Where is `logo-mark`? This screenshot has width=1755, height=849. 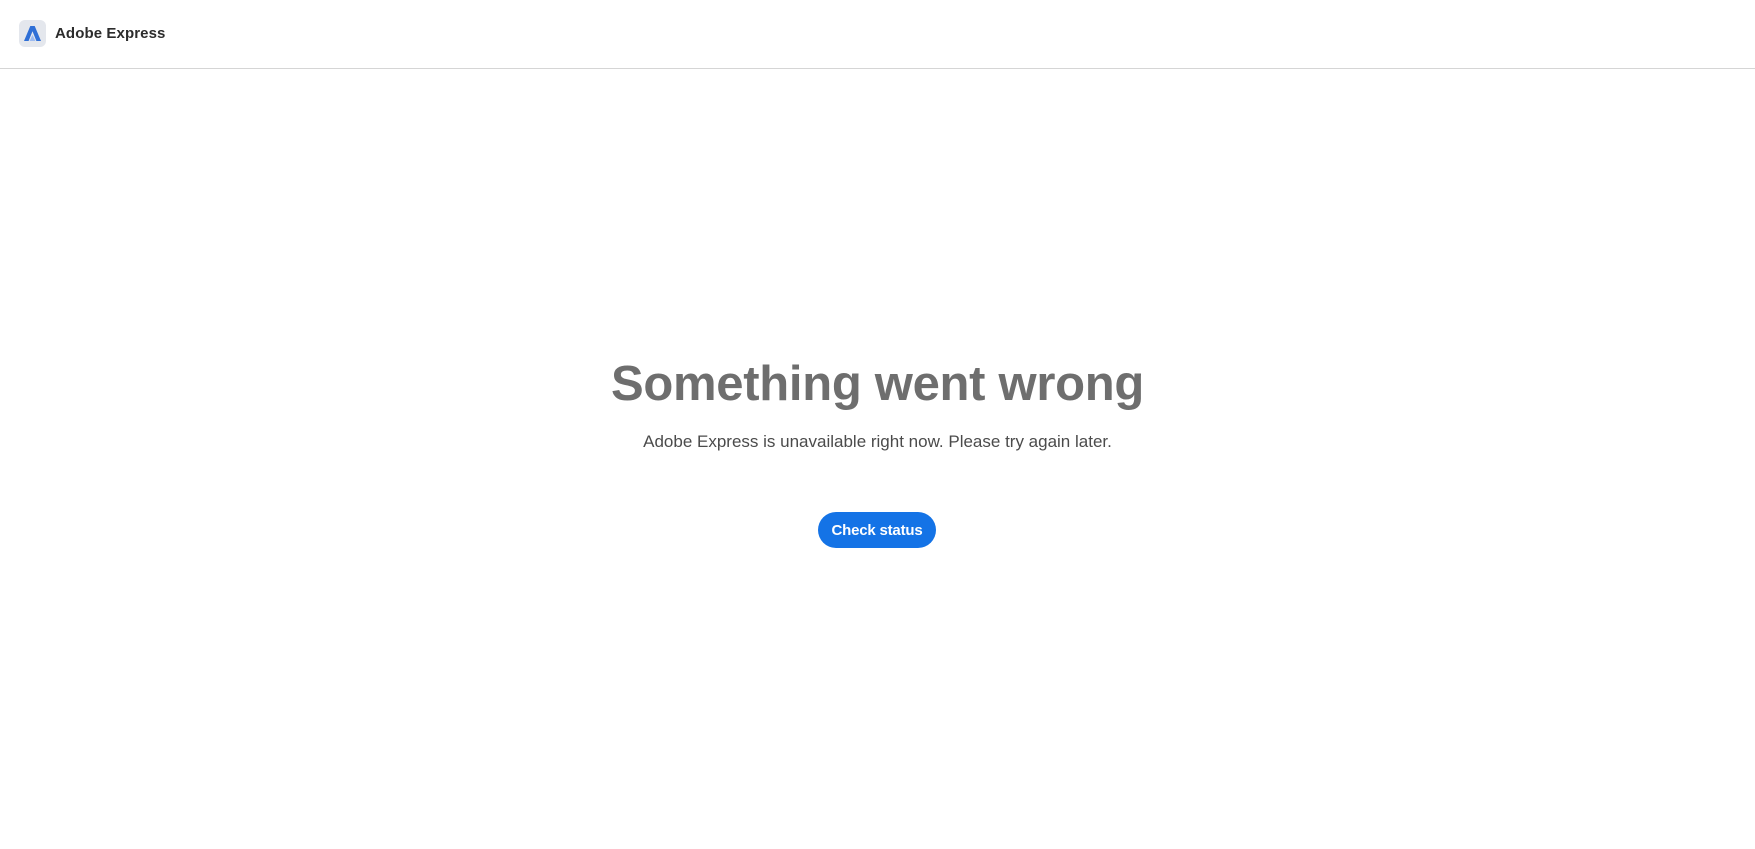
logo-mark is located at coordinates (32, 33).